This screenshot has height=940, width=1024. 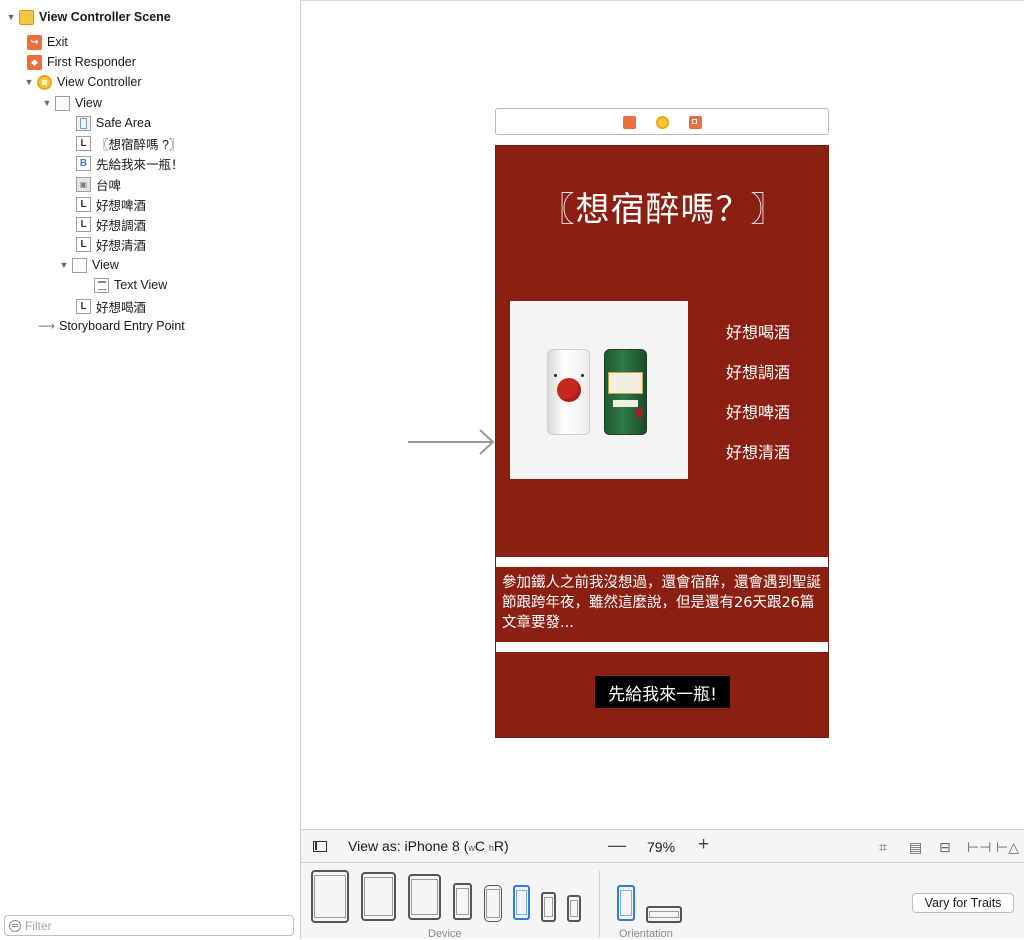 I want to click on outline-item-label: Storyboard Entry Point, so click(x=122, y=326).